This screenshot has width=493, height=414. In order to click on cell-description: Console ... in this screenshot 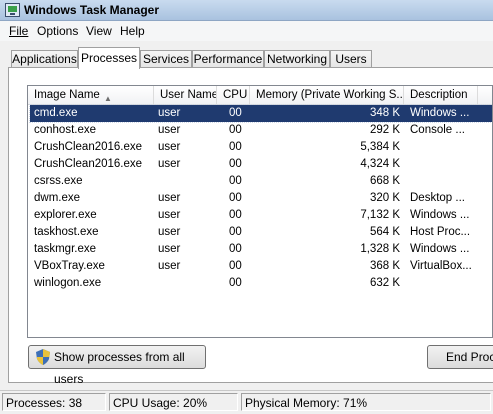, I will do `click(437, 130)`.